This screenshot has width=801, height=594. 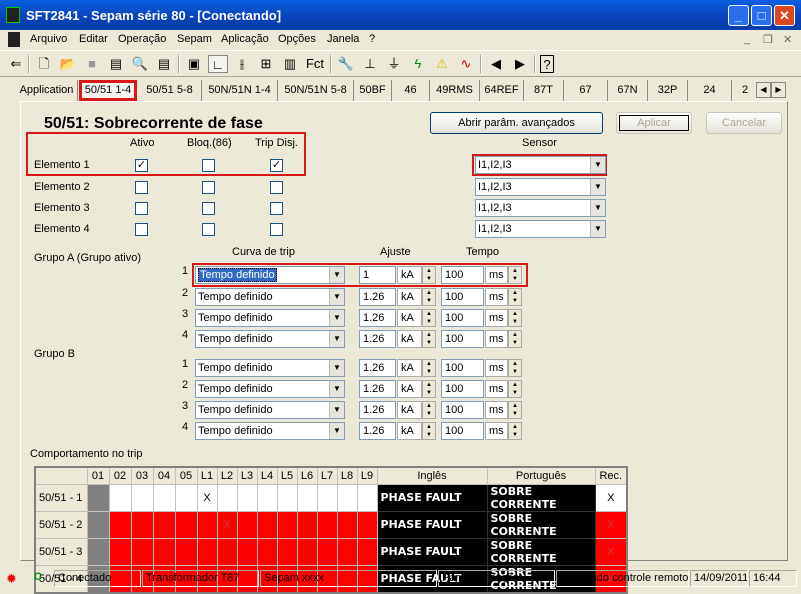 What do you see at coordinates (194, 64) in the screenshot?
I see `sepam-icon: ▣` at bounding box center [194, 64].